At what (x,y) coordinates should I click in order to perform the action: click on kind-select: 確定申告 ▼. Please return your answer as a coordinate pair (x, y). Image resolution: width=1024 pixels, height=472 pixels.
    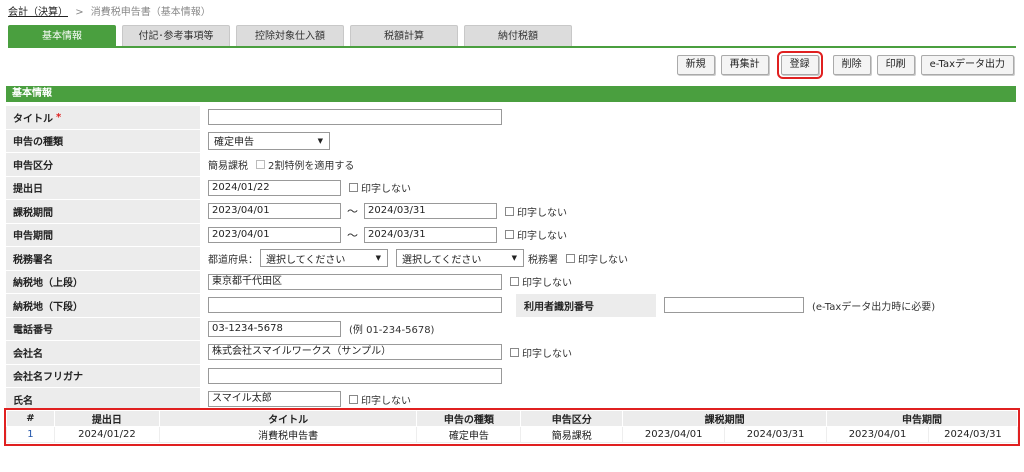
    Looking at the image, I should click on (269, 140).